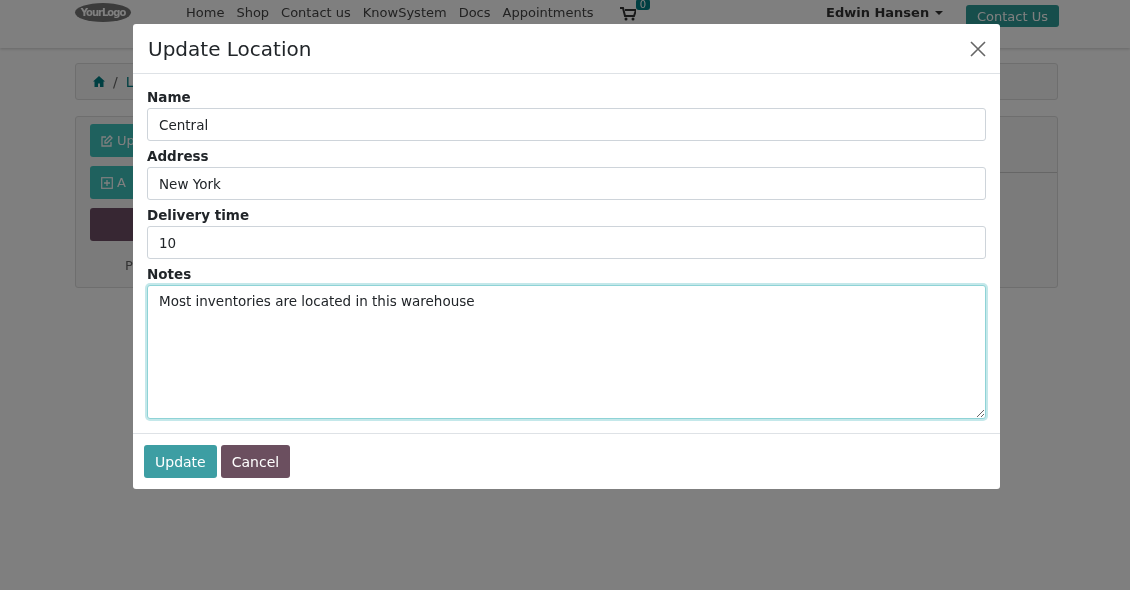 This screenshot has height=590, width=1130. What do you see at coordinates (642, 5) in the screenshot?
I see `cart-count-badge: 0` at bounding box center [642, 5].